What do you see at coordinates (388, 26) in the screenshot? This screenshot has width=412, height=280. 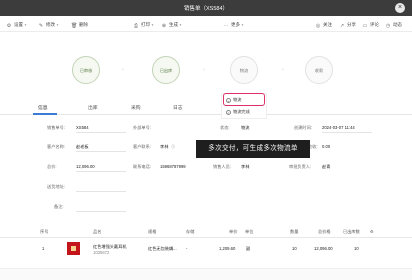 I see `activity-icon: ◷` at bounding box center [388, 26].